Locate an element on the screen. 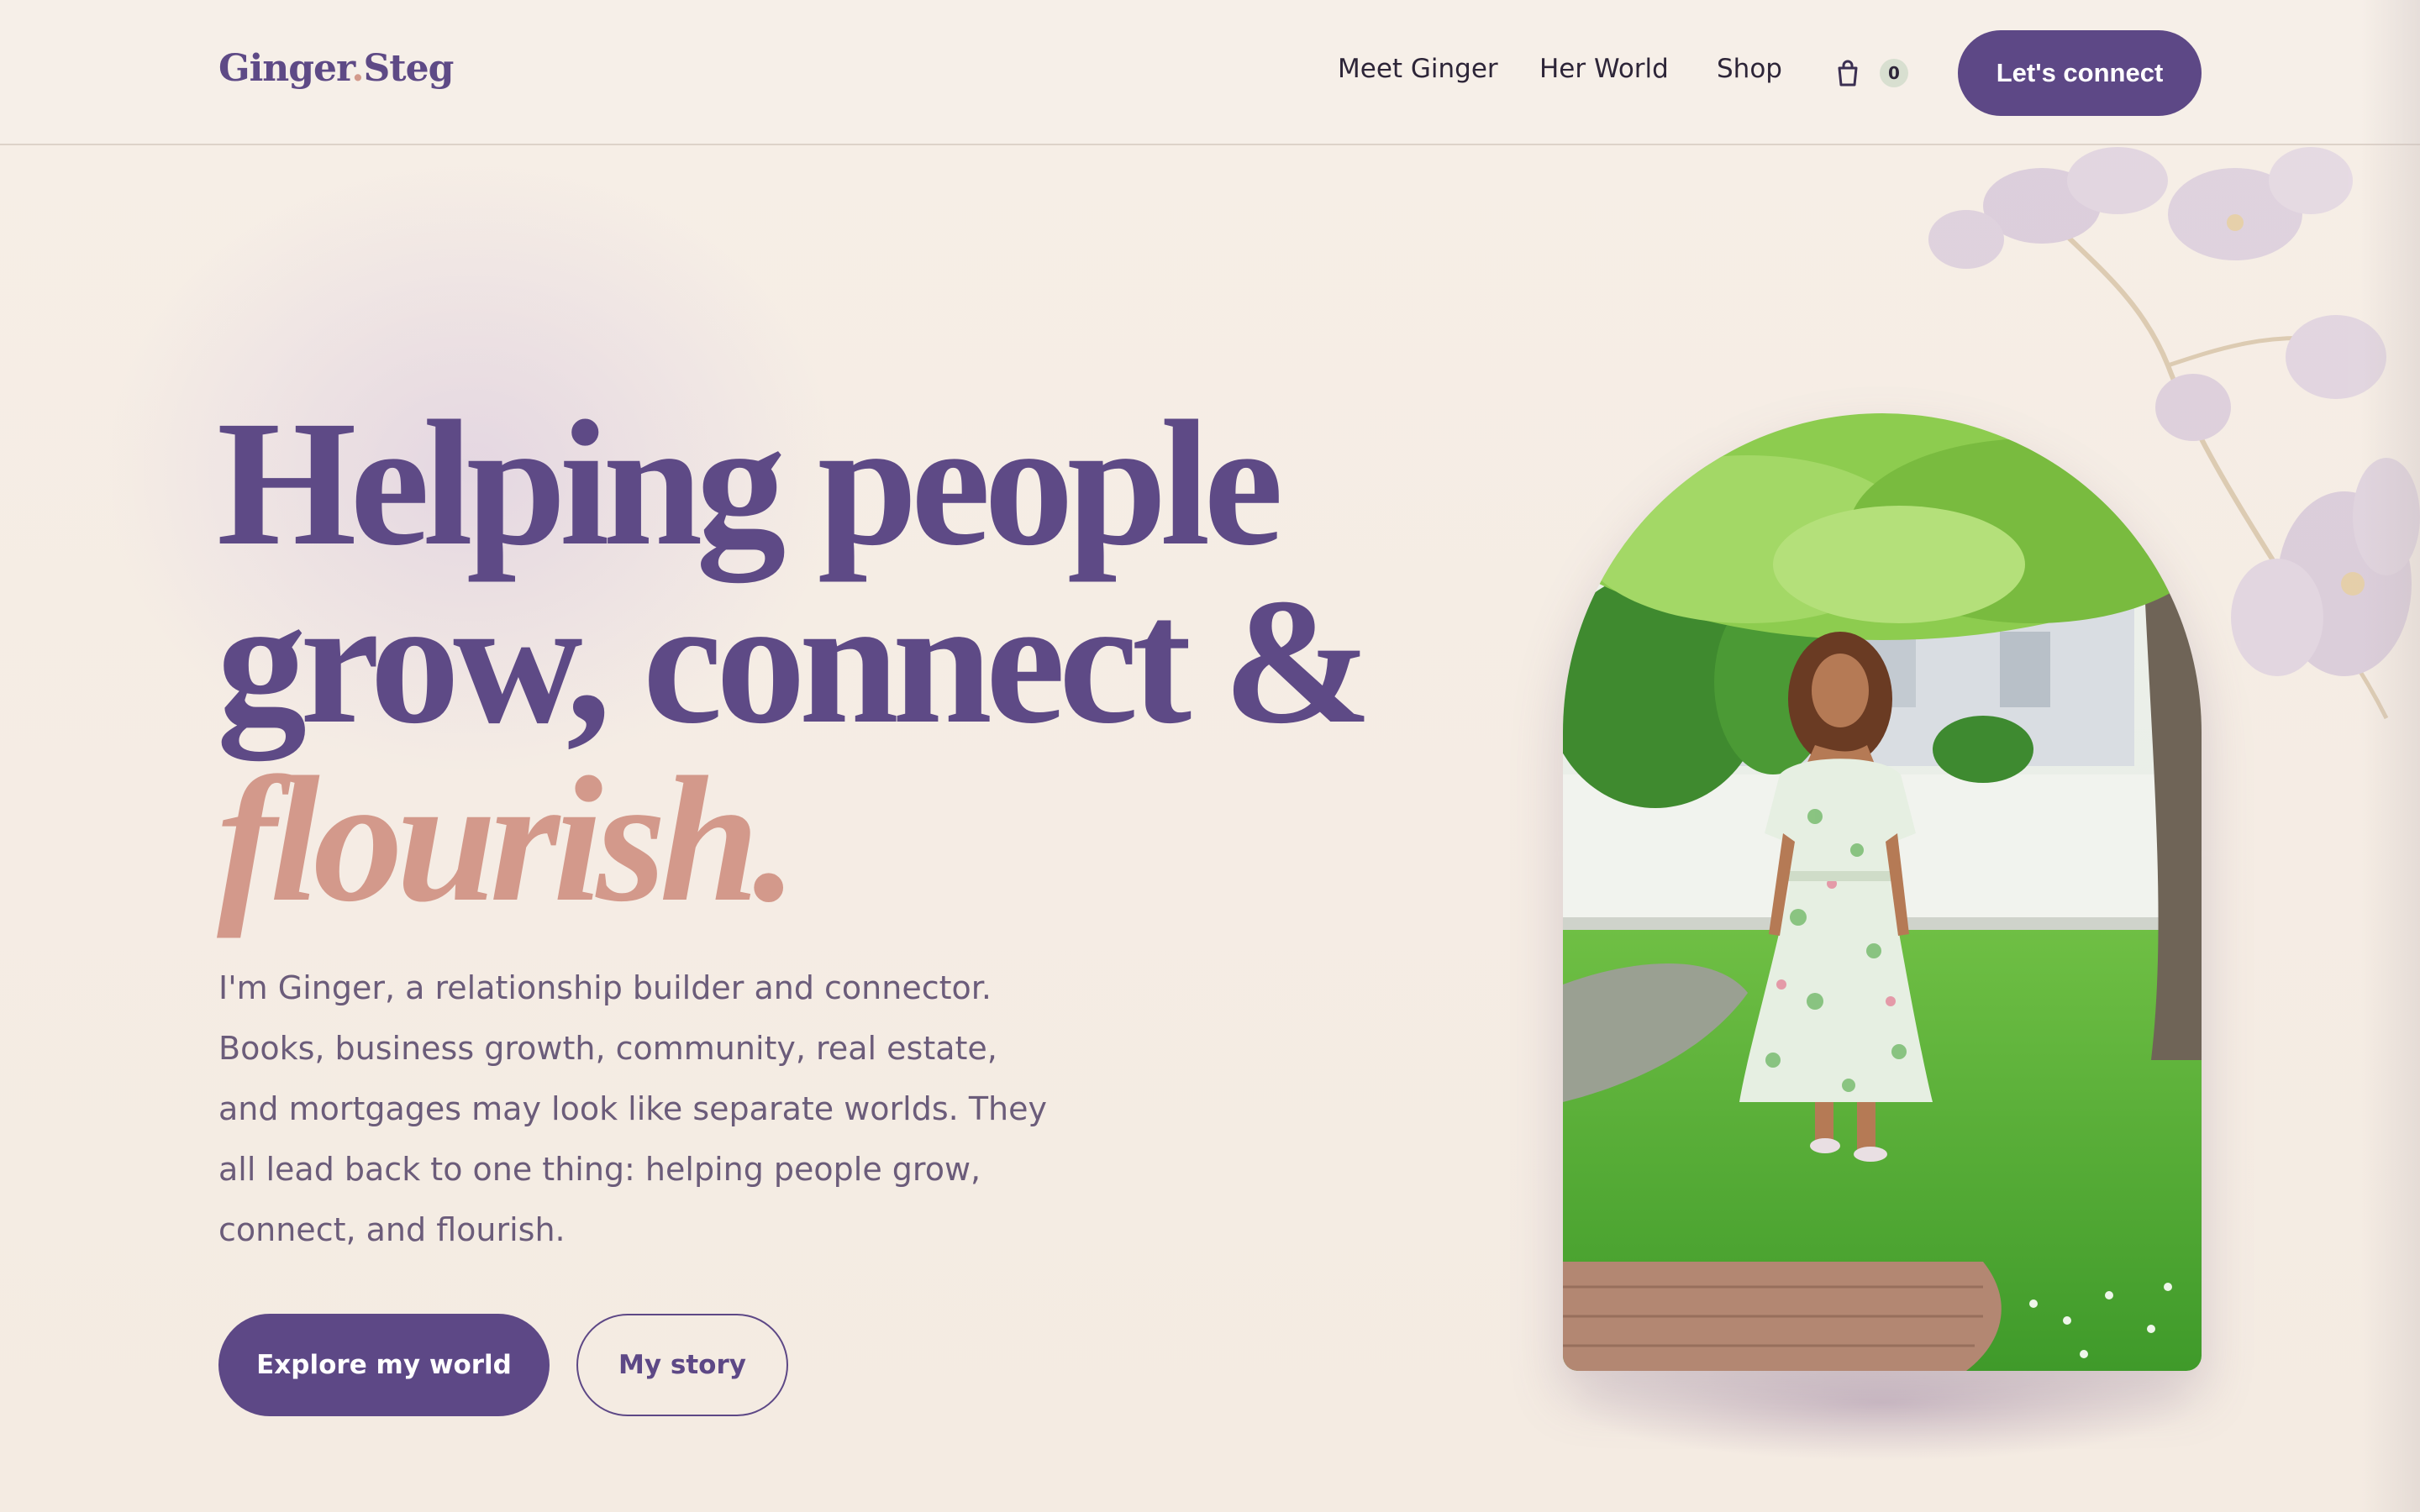 The image size is (2420, 1512). nav-link-meet-ginger: Meet Ginger is located at coordinates (1418, 69).